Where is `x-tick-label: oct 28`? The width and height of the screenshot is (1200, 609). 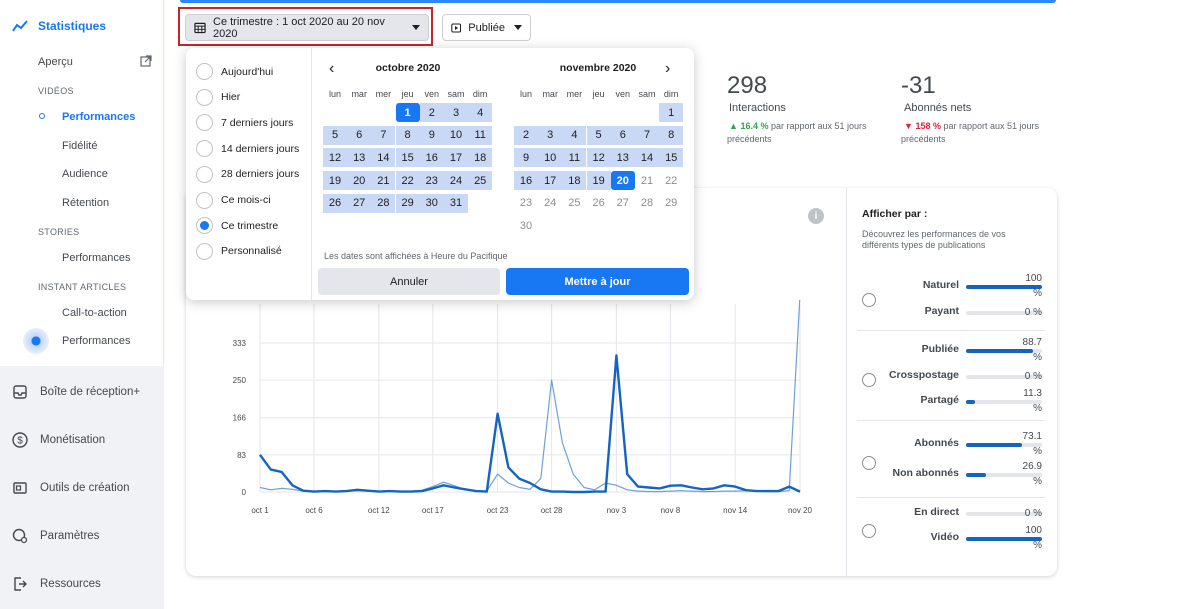
x-tick-label: oct 28 is located at coordinates (552, 510).